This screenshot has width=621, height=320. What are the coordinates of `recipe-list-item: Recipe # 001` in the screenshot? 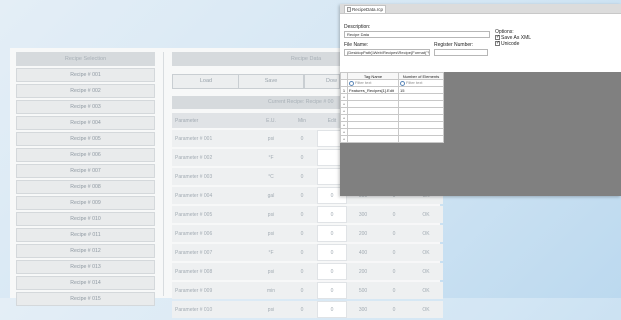 It's located at (85, 75).